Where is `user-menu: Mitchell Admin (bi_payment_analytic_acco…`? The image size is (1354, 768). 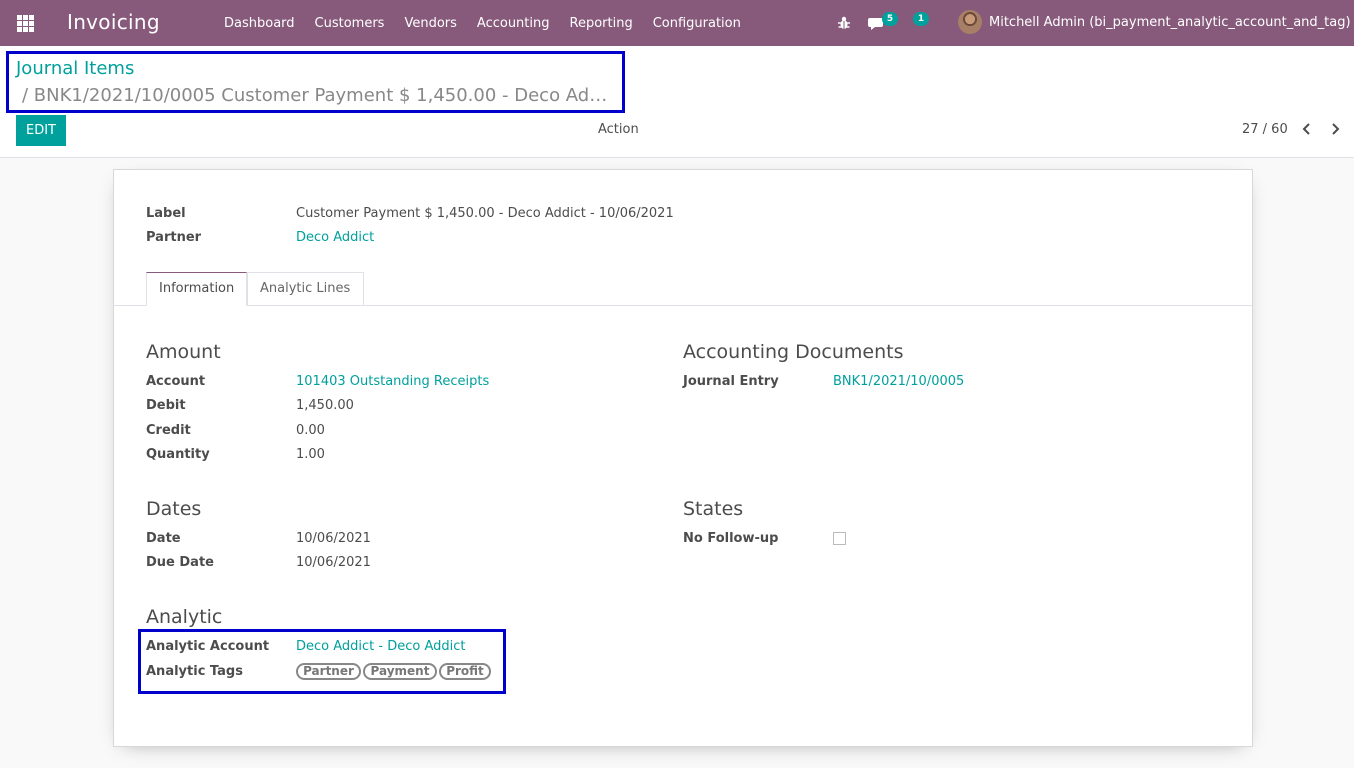
user-menu: Mitchell Admin (bi_payment_analytic_acco… is located at coordinates (1170, 22).